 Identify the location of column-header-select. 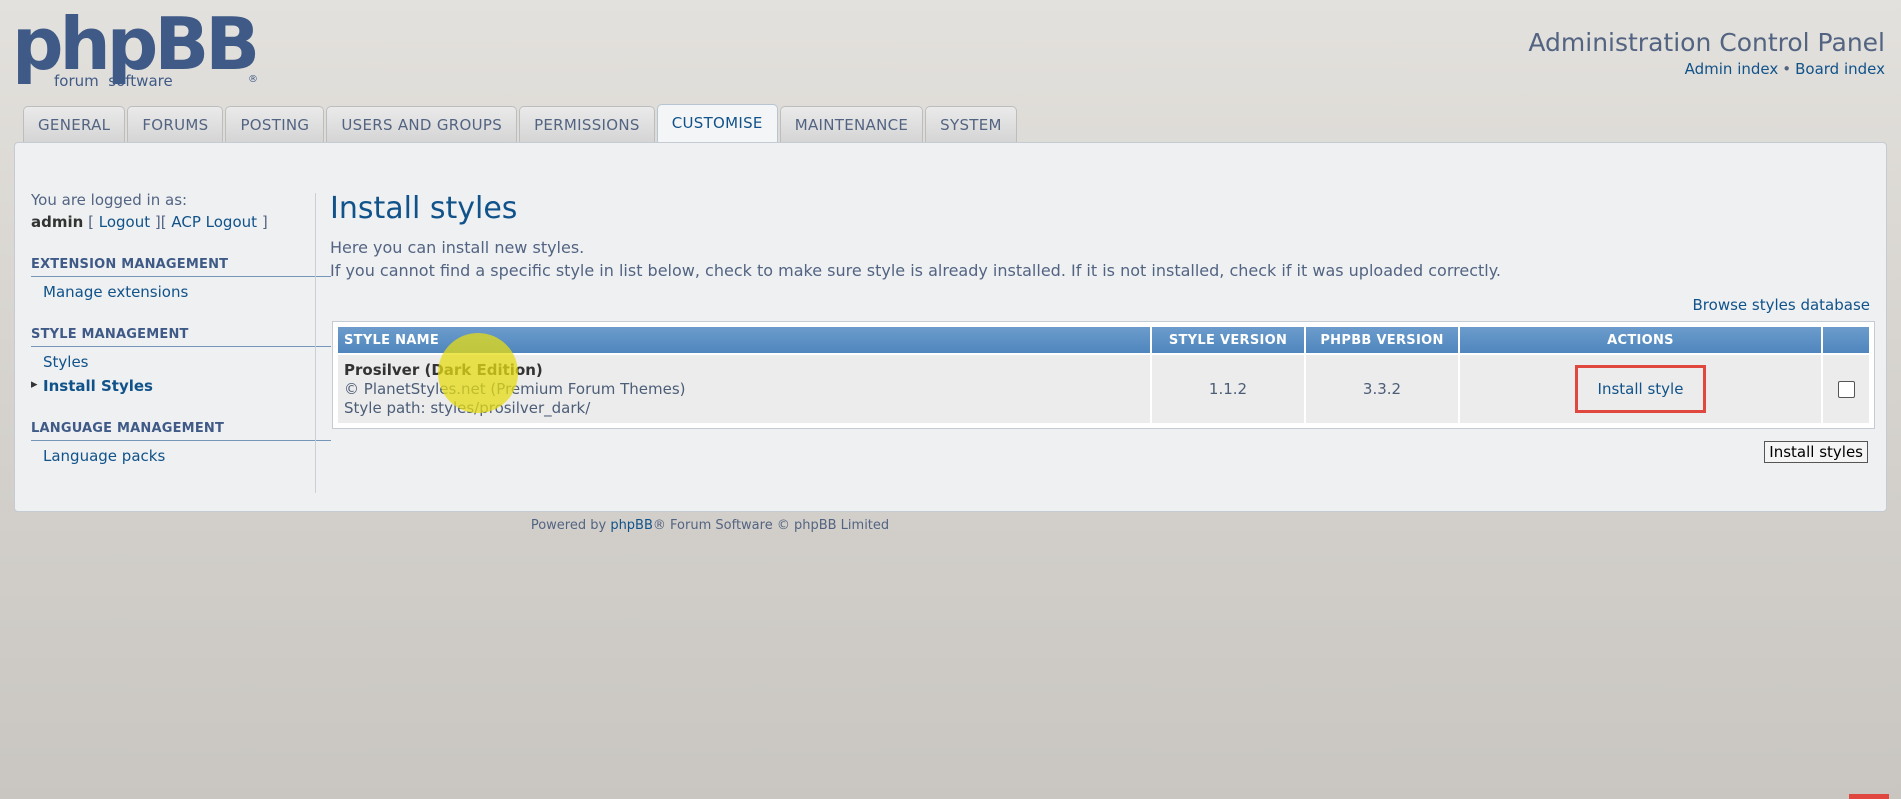
(1846, 340).